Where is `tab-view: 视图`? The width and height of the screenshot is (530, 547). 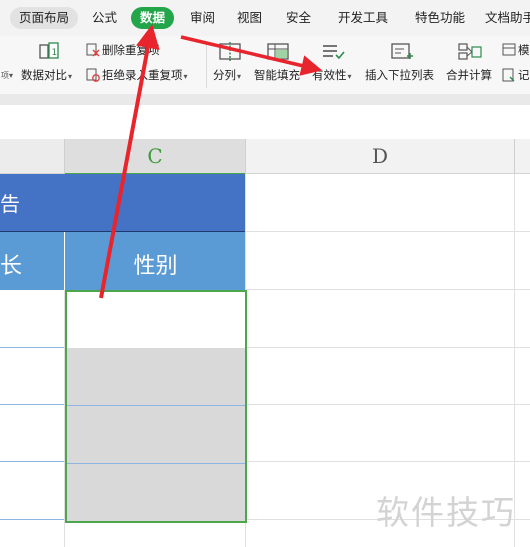 tab-view: 视图 is located at coordinates (249, 18).